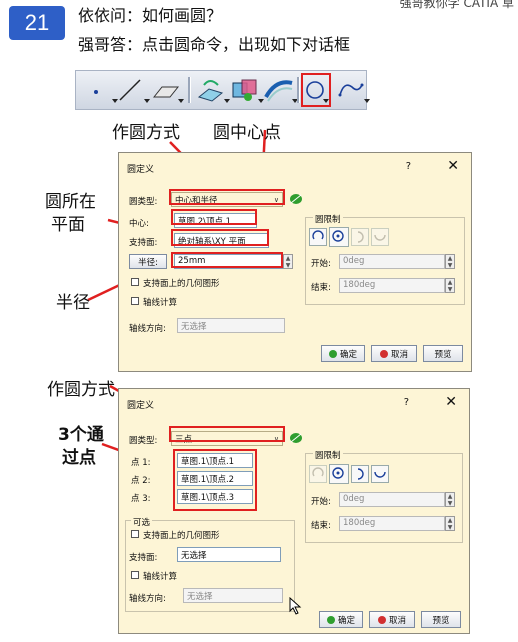 Image resolution: width=518 pixels, height=642 pixels. What do you see at coordinates (81, 390) in the screenshot?
I see `annotation-circle-type-2: 作圆方式` at bounding box center [81, 390].